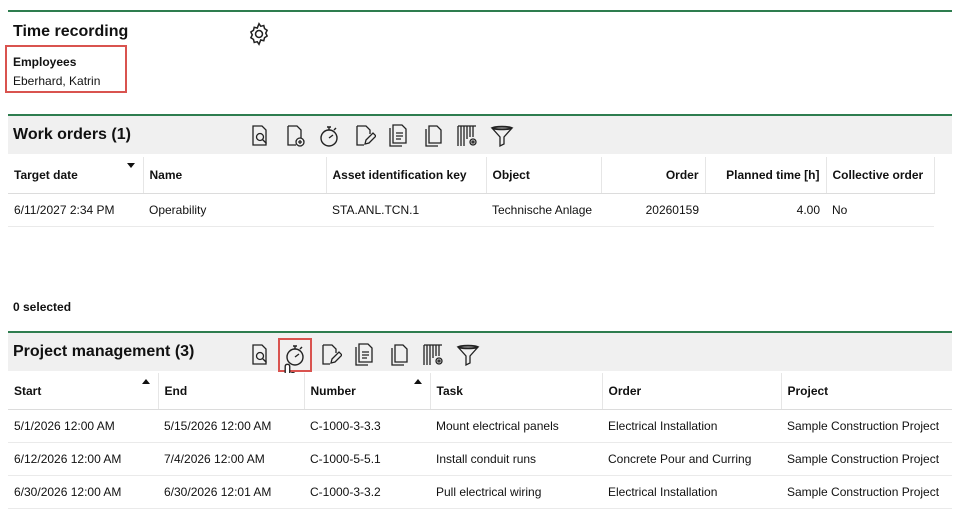 This screenshot has width=953, height=513. What do you see at coordinates (406, 175) in the screenshot?
I see `column-header-asset-key: Asset identification key` at bounding box center [406, 175].